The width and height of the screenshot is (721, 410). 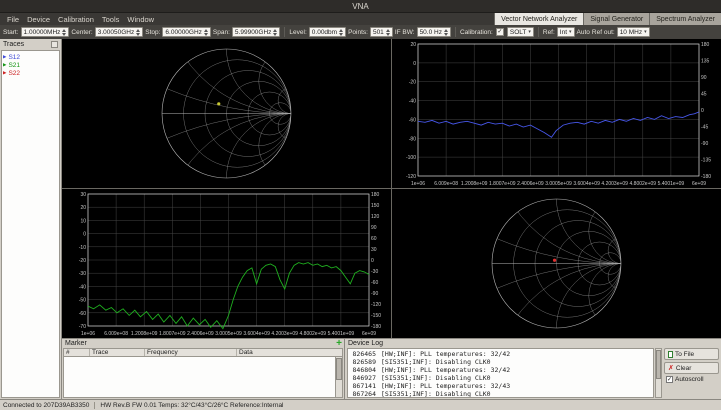 I want to click on marker-table-body, so click(x=199, y=377).